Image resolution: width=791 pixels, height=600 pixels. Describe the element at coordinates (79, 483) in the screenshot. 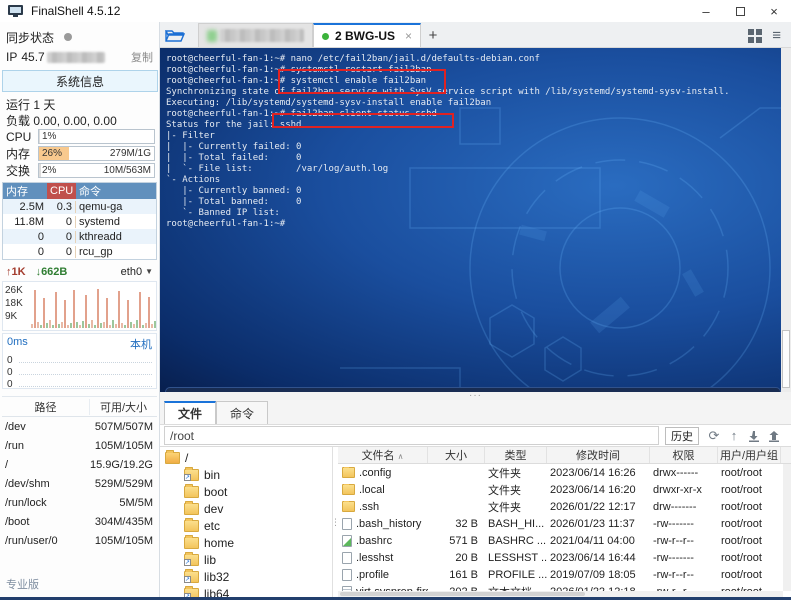

I see `disk-row: /dev/shm 529M/529M` at that location.